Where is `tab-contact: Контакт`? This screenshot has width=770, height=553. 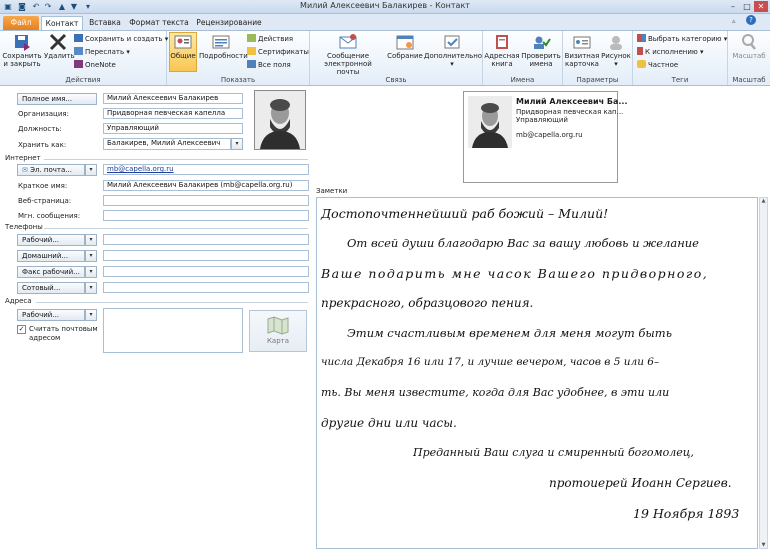 tab-contact: Контакт is located at coordinates (62, 23).